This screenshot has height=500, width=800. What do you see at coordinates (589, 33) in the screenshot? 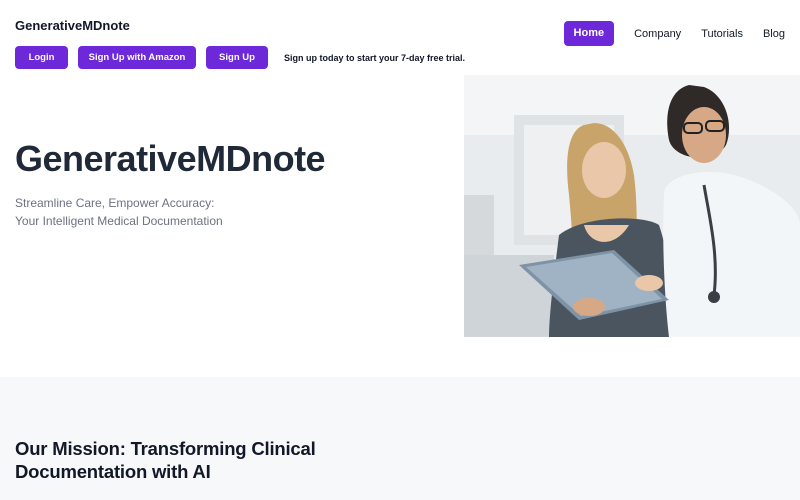
I see `nav-home: Home` at bounding box center [589, 33].